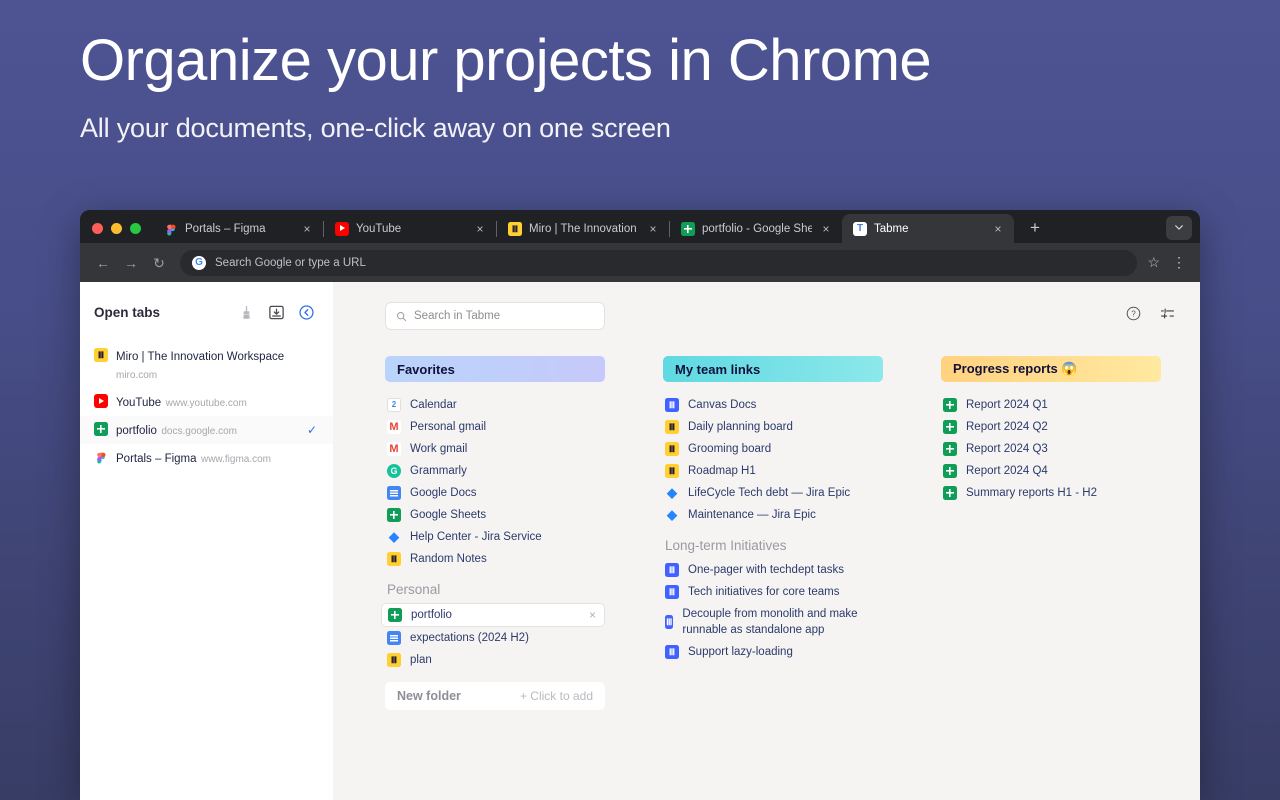 Image resolution: width=1280 pixels, height=800 pixels. I want to click on open-tab-row-youtube: YouTube www.youtube.com, so click(206, 402).